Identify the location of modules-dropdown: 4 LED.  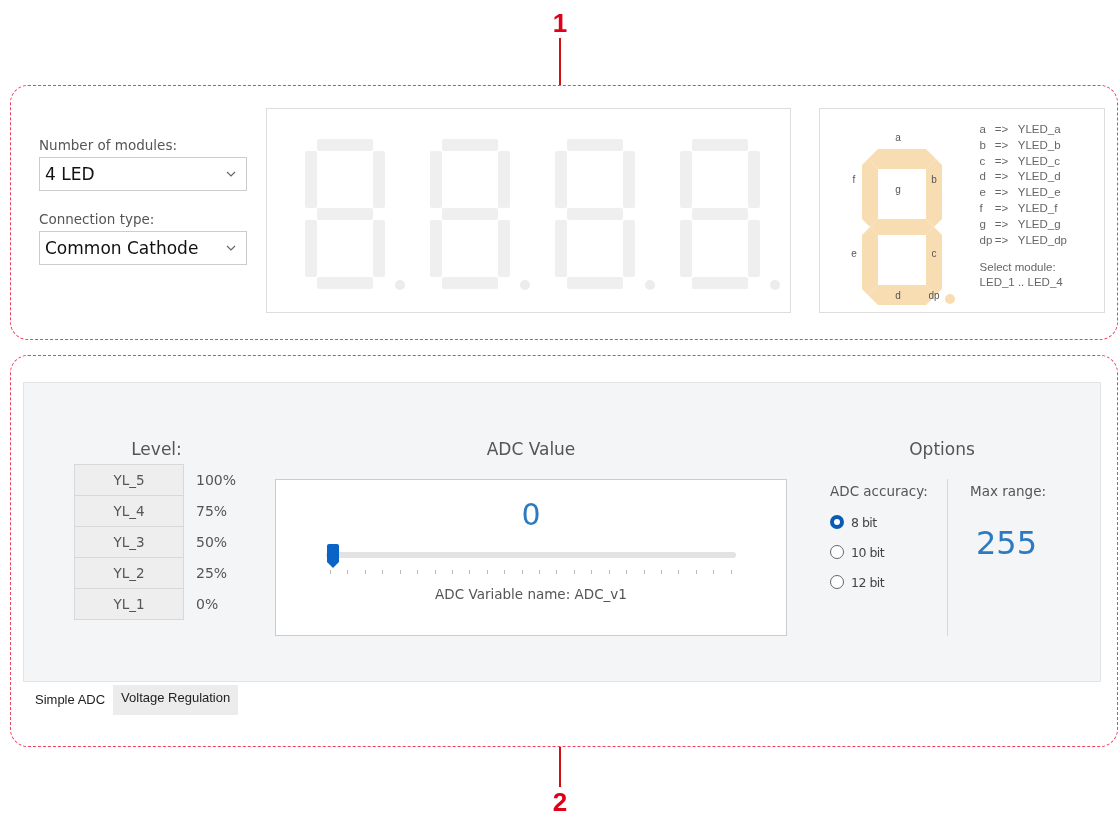
(143, 174).